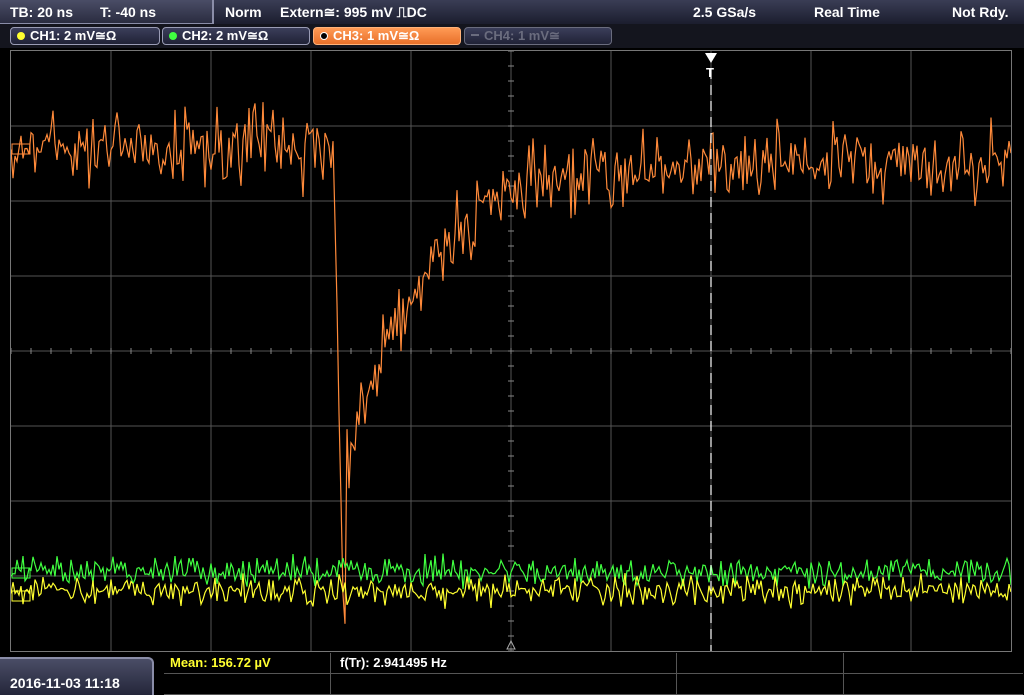 This screenshot has height=695, width=1024. I want to click on channel-3-label: CH3: 1 mV≅Ω, so click(376, 35).